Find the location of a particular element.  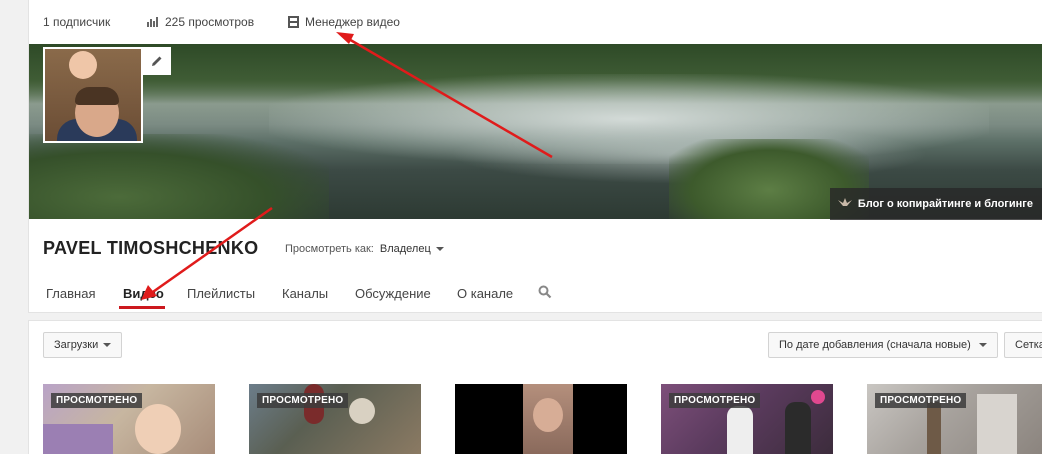

banner-site-link-label: Блог о копирайтинге и блогинге is located at coordinates (945, 204).